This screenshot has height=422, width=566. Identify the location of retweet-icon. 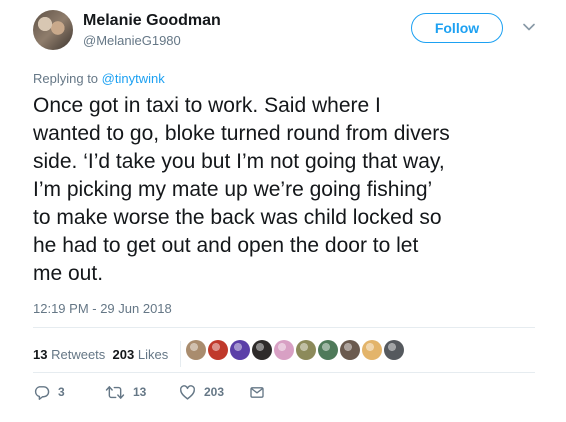
(115, 392).